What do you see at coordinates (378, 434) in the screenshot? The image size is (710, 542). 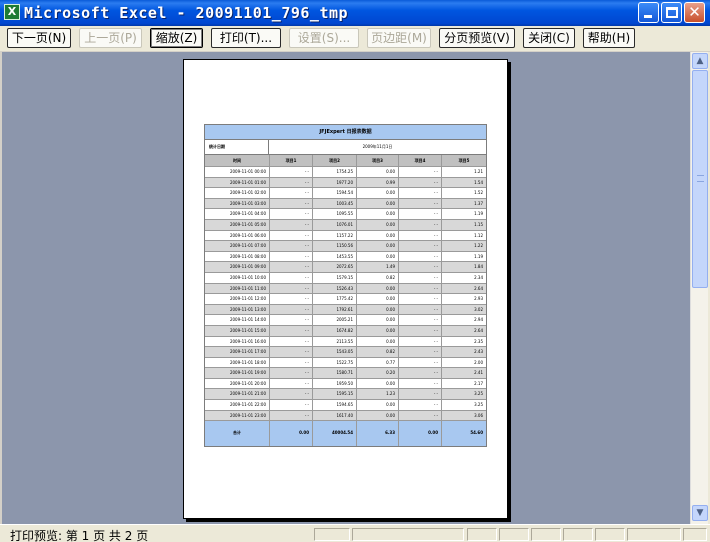 I see `total-cell: 6.33` at bounding box center [378, 434].